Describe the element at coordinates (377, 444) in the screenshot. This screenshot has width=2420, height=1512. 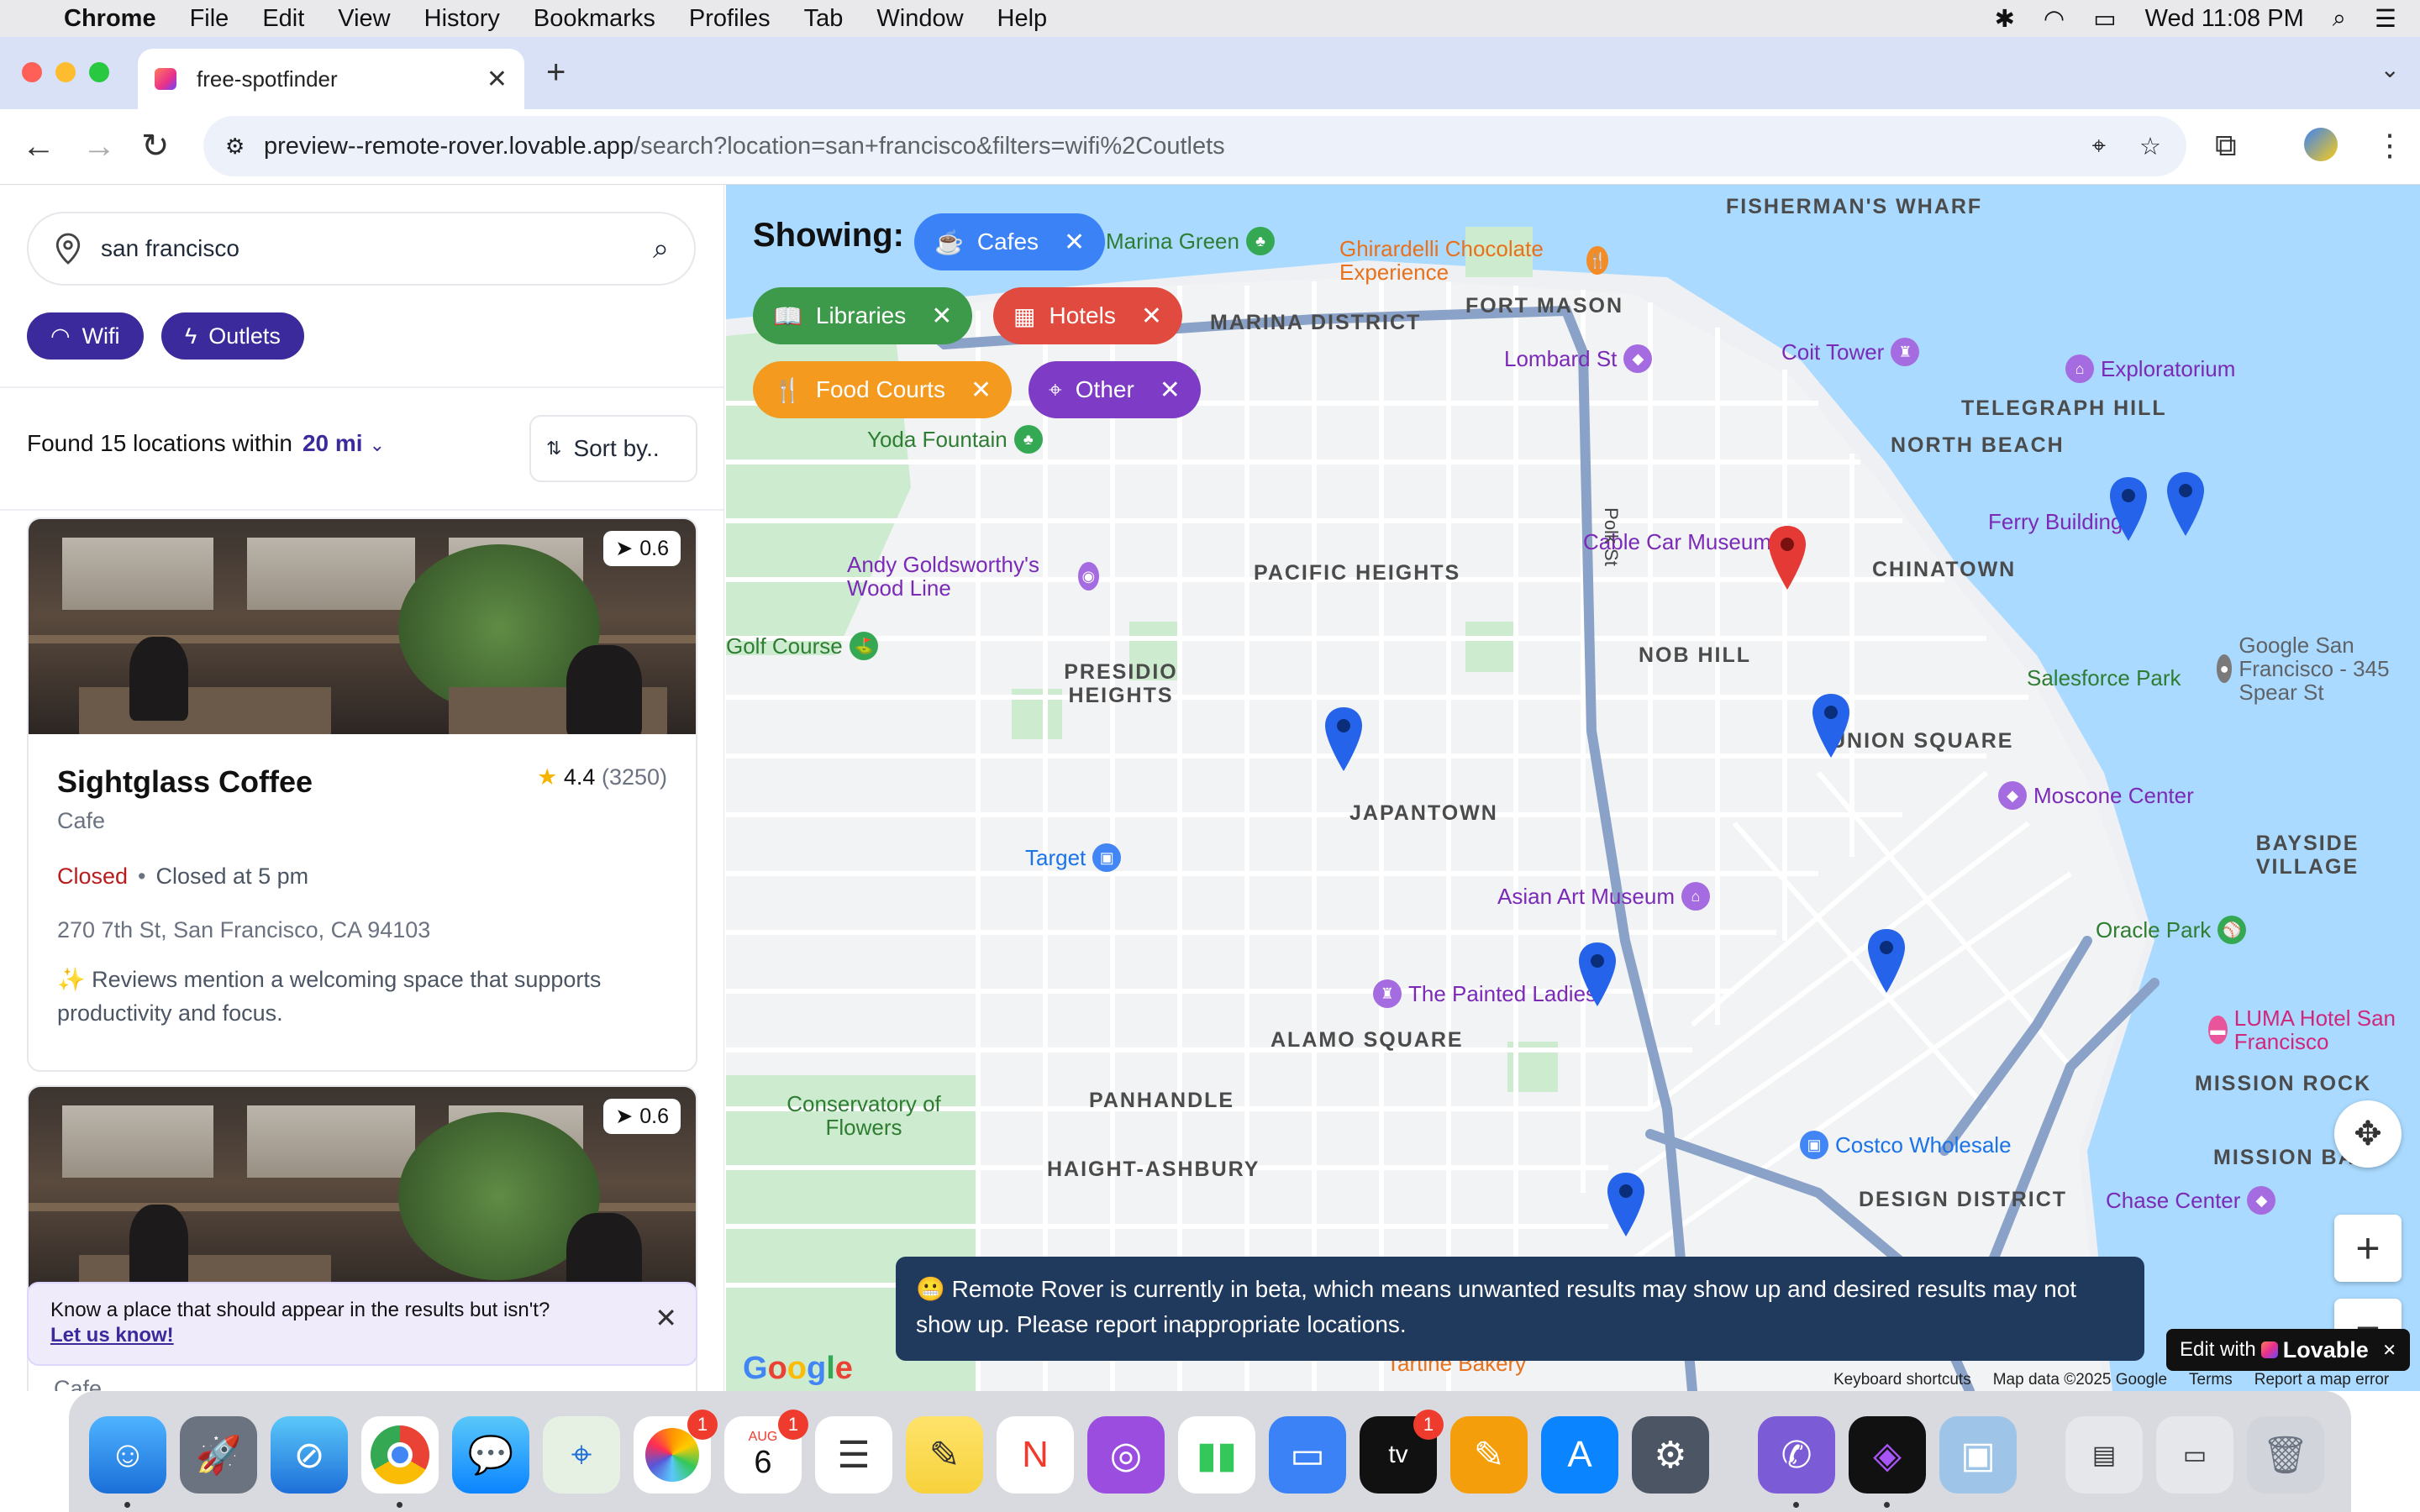
I see `chevron-down-icon: ⌄` at that location.